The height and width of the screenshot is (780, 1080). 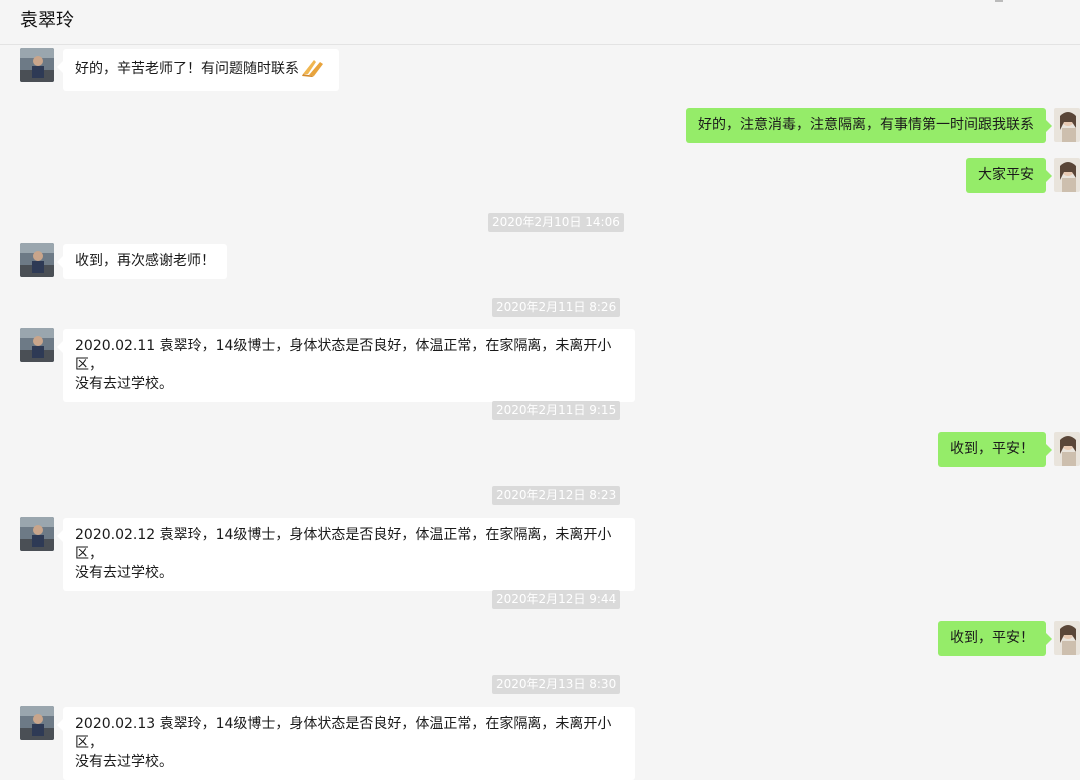 What do you see at coordinates (1006, 175) in the screenshot?
I see `message-text: 大家平安` at bounding box center [1006, 175].